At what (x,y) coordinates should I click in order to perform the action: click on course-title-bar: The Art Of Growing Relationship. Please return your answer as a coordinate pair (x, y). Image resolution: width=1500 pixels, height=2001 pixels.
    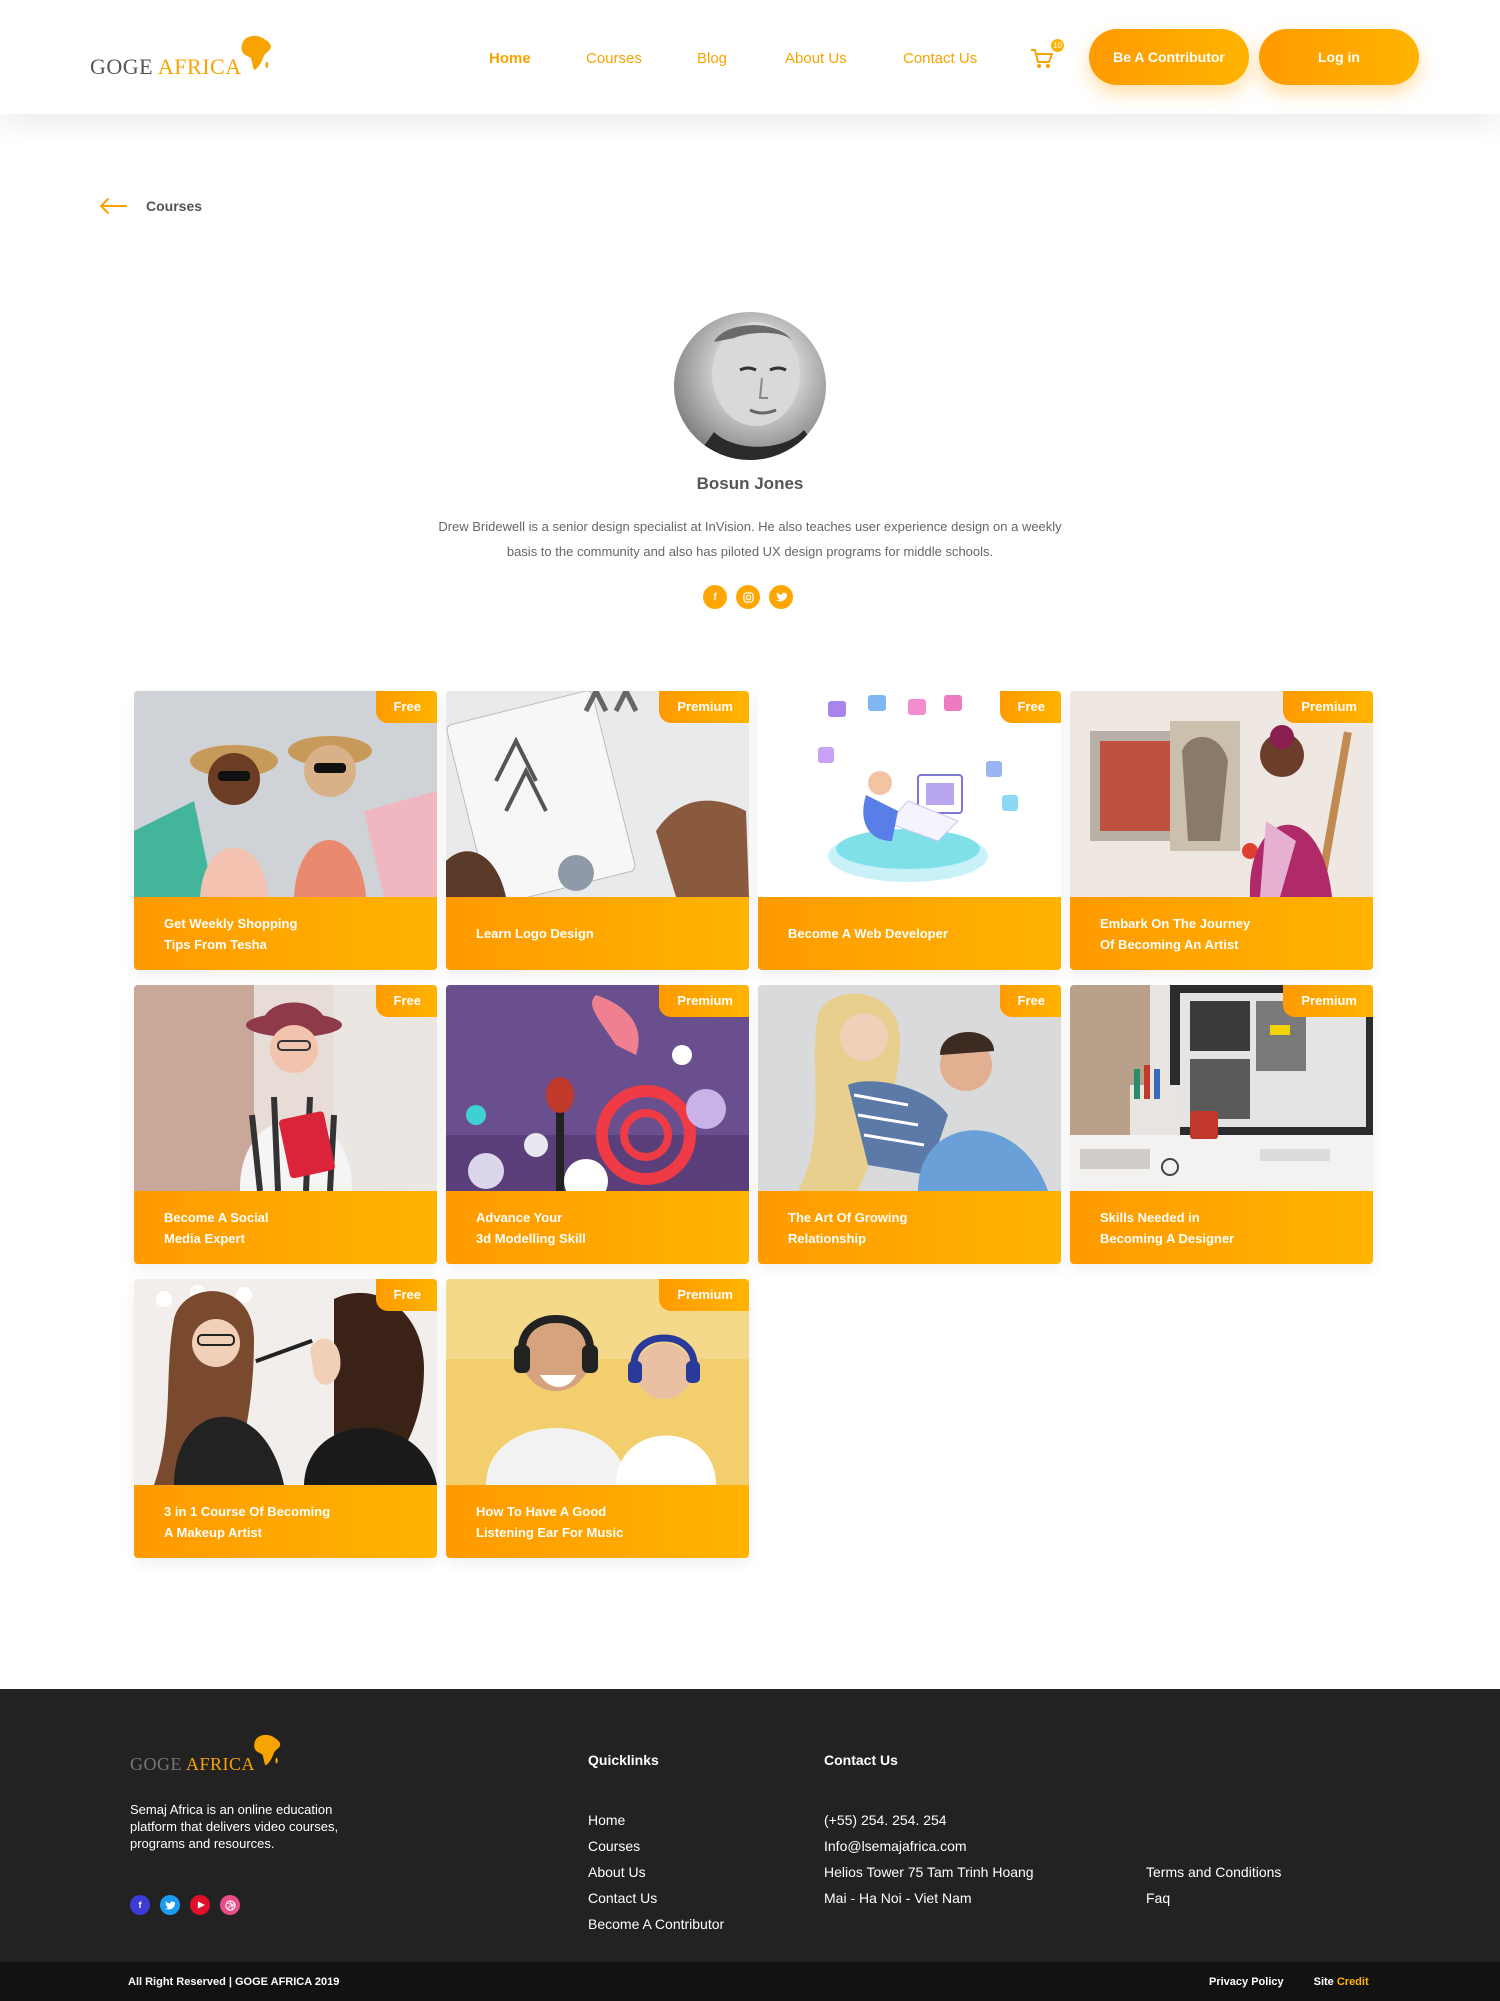
    Looking at the image, I should click on (909, 1227).